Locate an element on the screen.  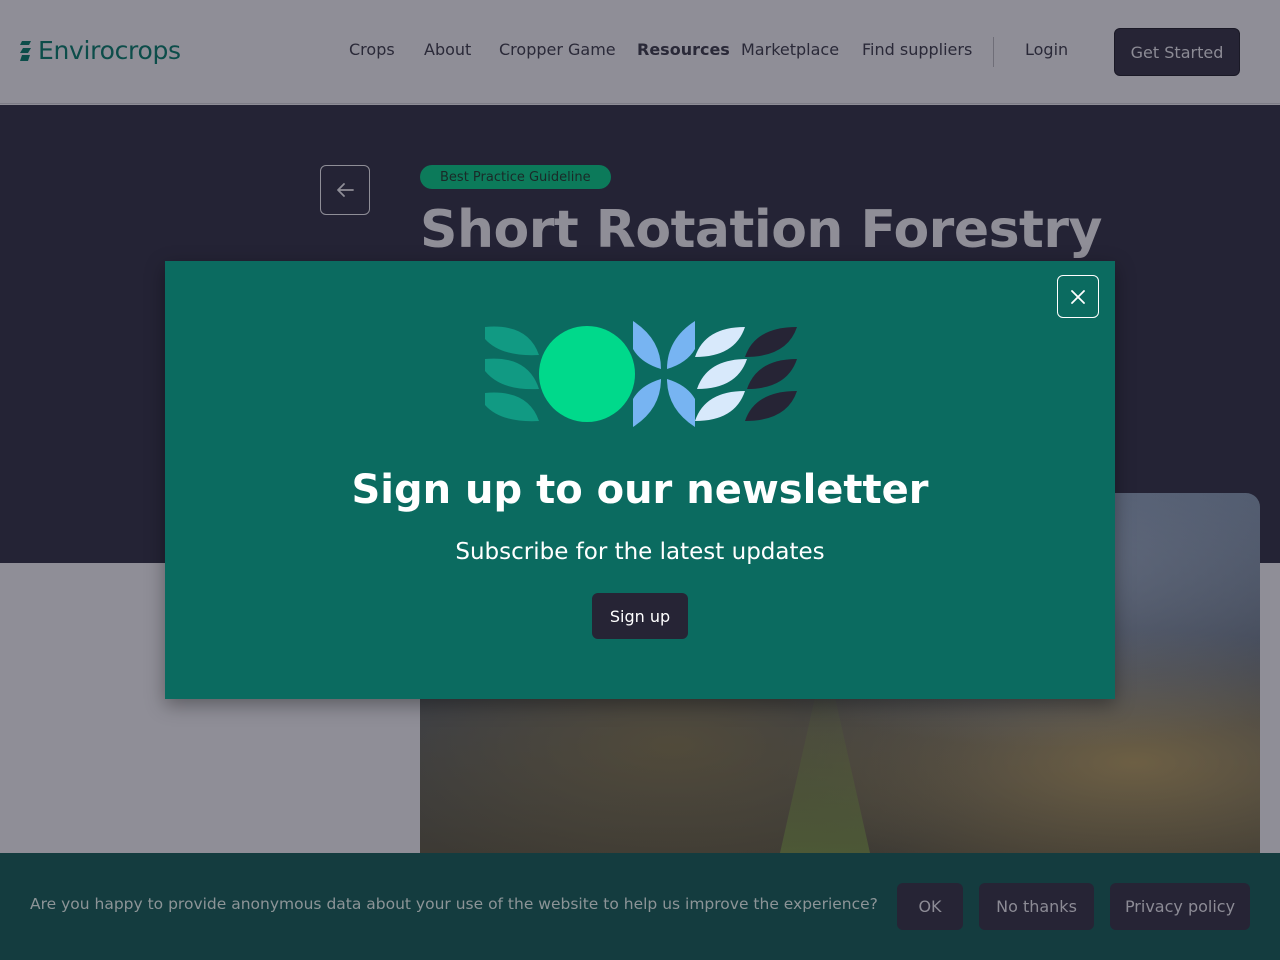
image-path is located at coordinates (825, 763).